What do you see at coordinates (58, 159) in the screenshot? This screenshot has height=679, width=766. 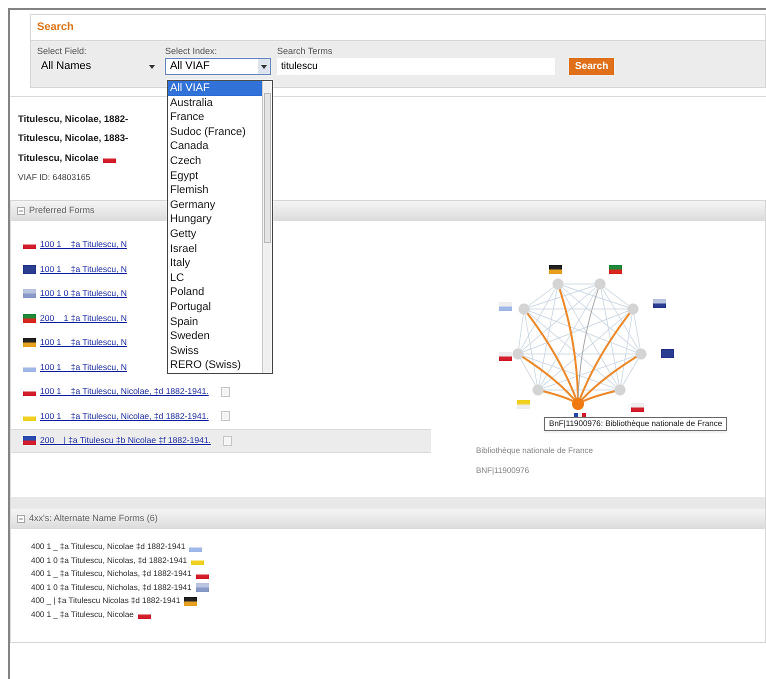 I see `heading-name: Titulescu, Nicolae` at bounding box center [58, 159].